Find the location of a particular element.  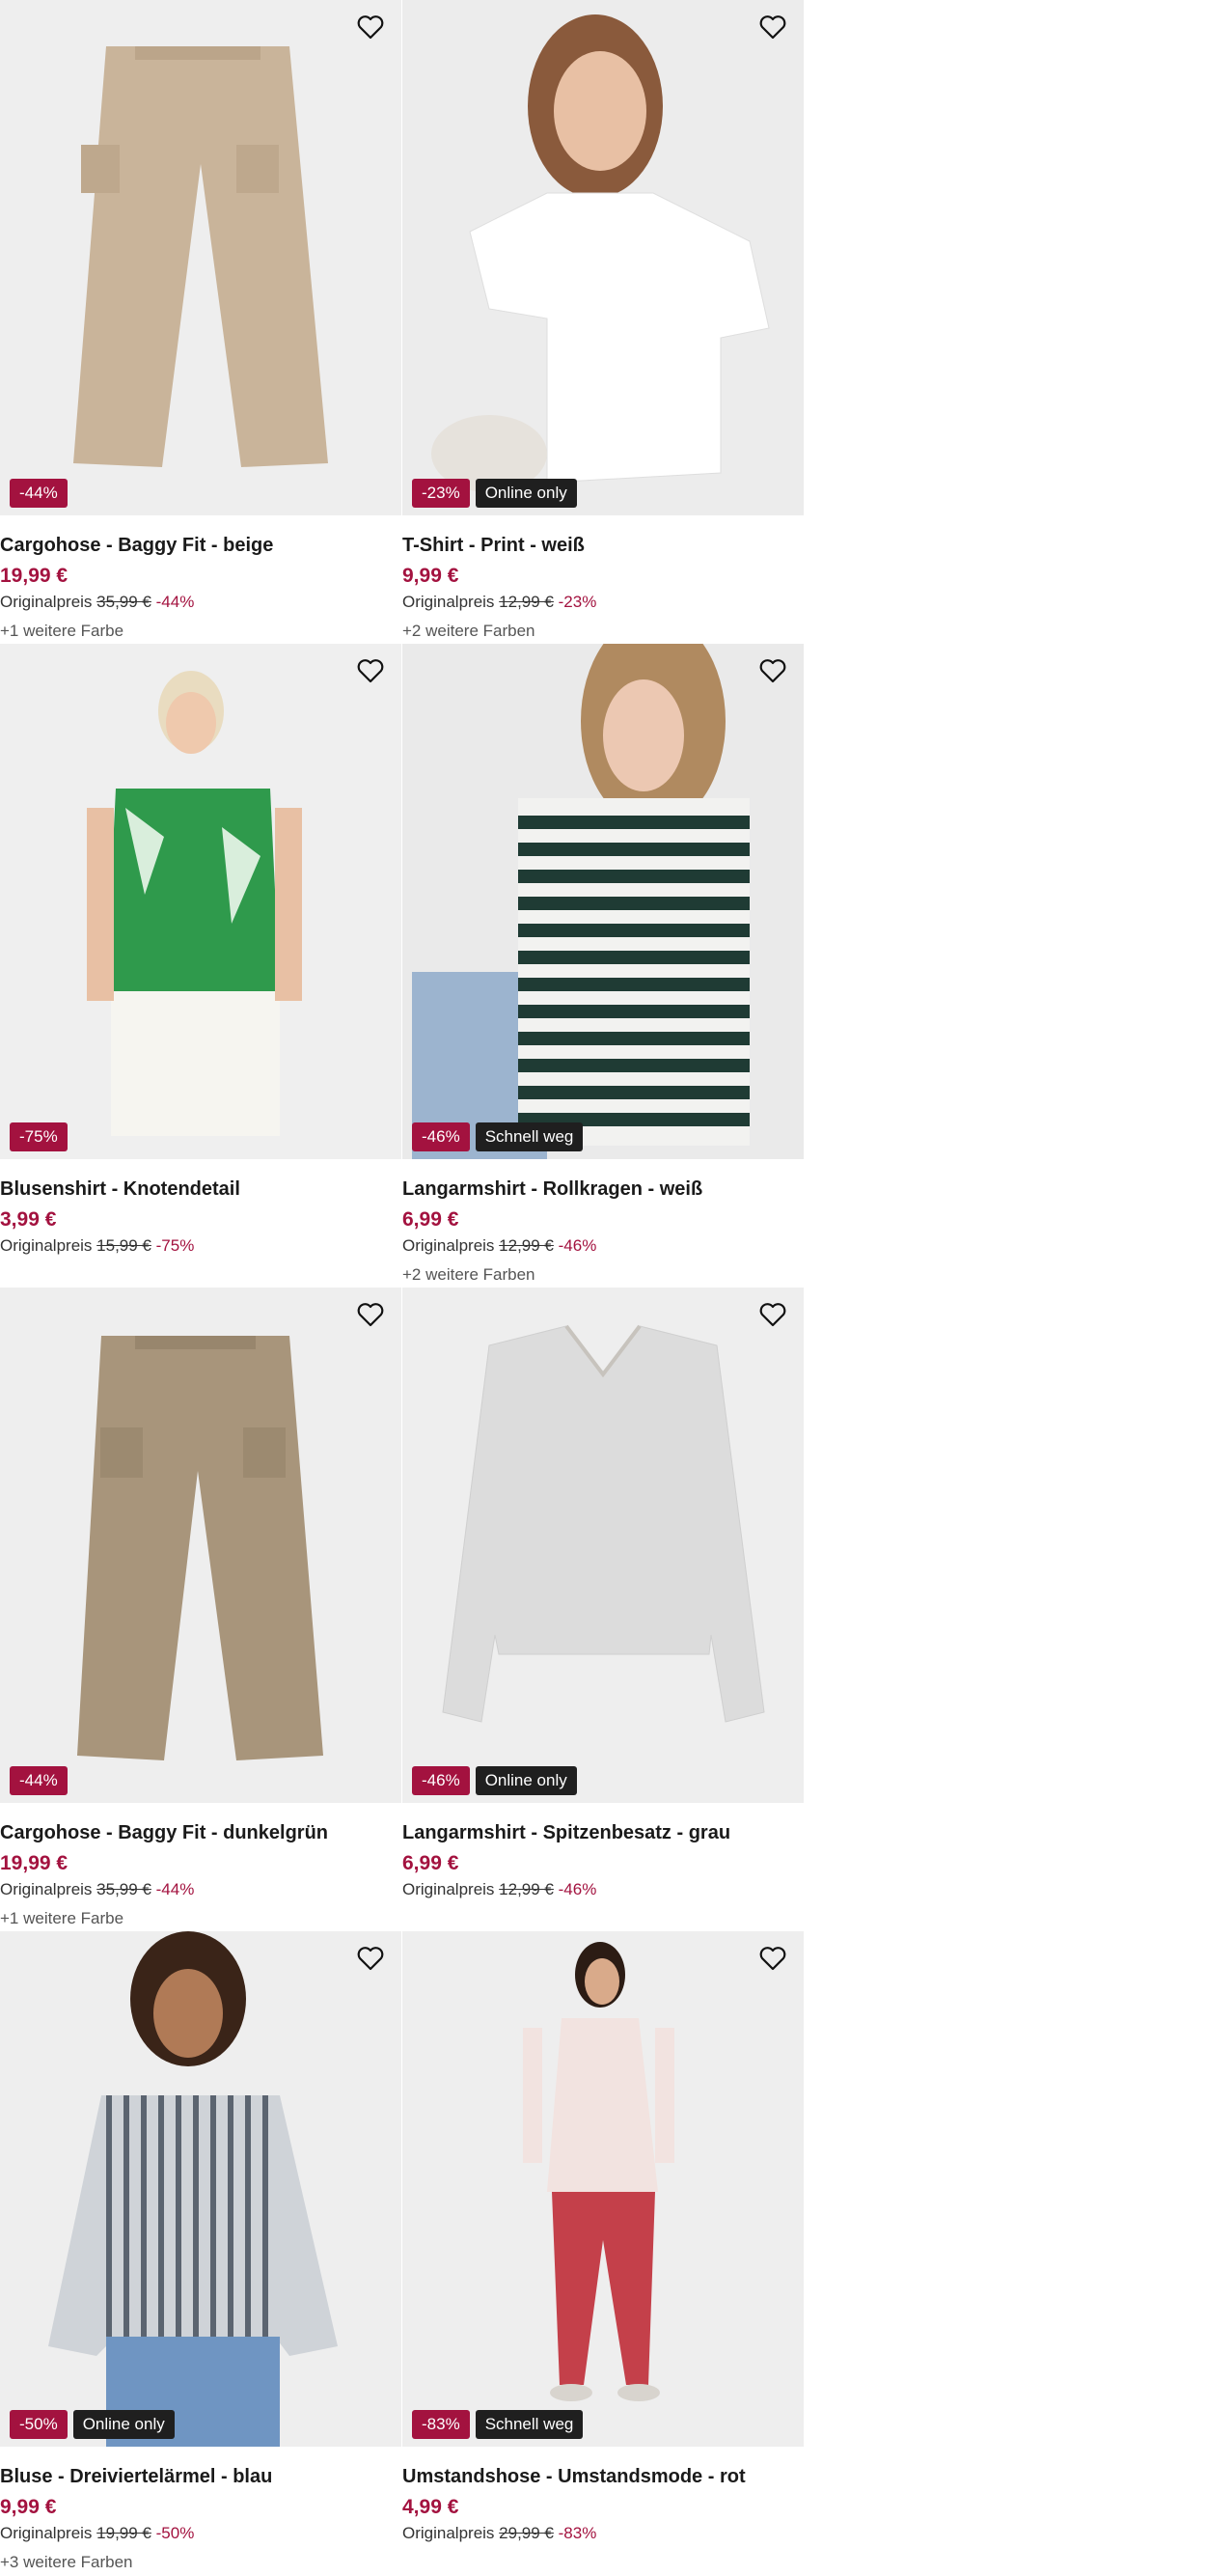

sale-price: 3,99 € is located at coordinates (28, 1219).